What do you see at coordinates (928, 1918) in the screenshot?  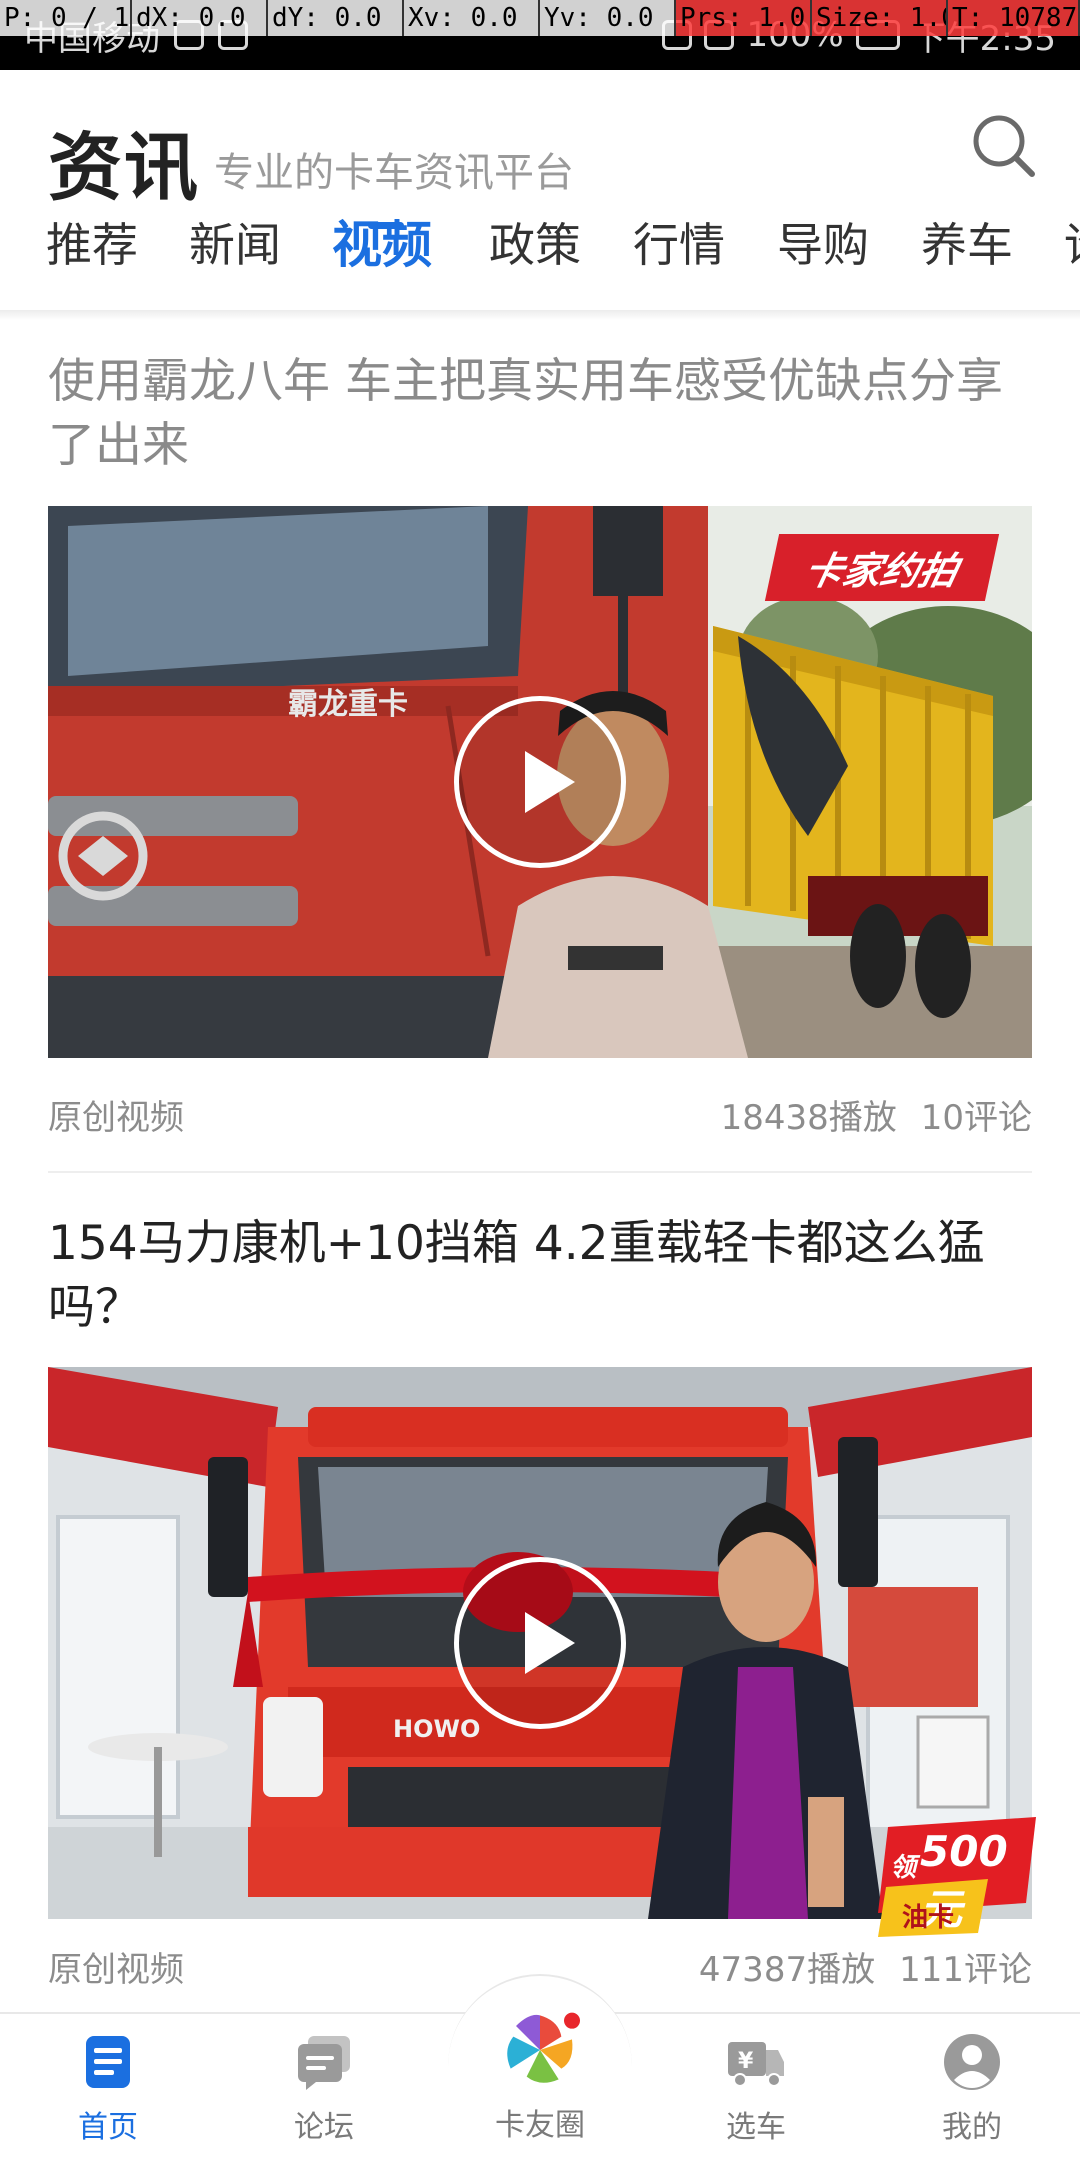 I see `coupon-label: 油卡` at bounding box center [928, 1918].